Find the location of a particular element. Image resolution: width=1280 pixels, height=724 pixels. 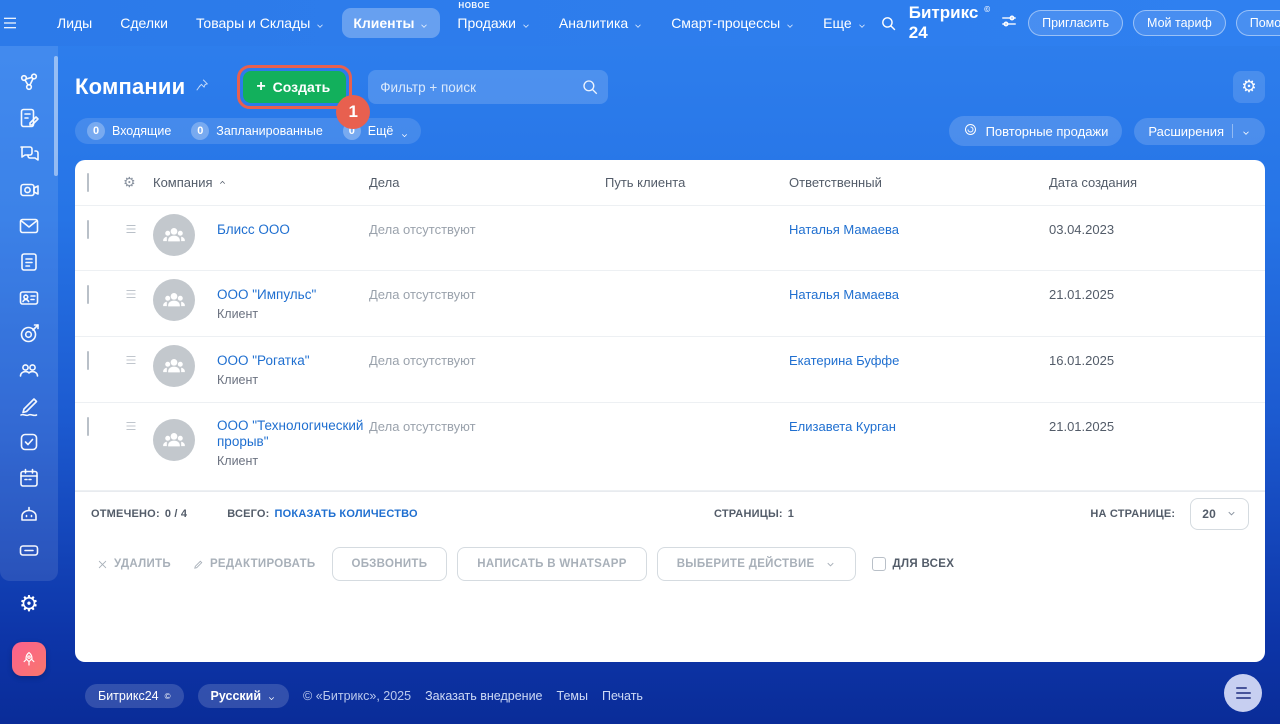

rocket-button is located at coordinates (29, 659).